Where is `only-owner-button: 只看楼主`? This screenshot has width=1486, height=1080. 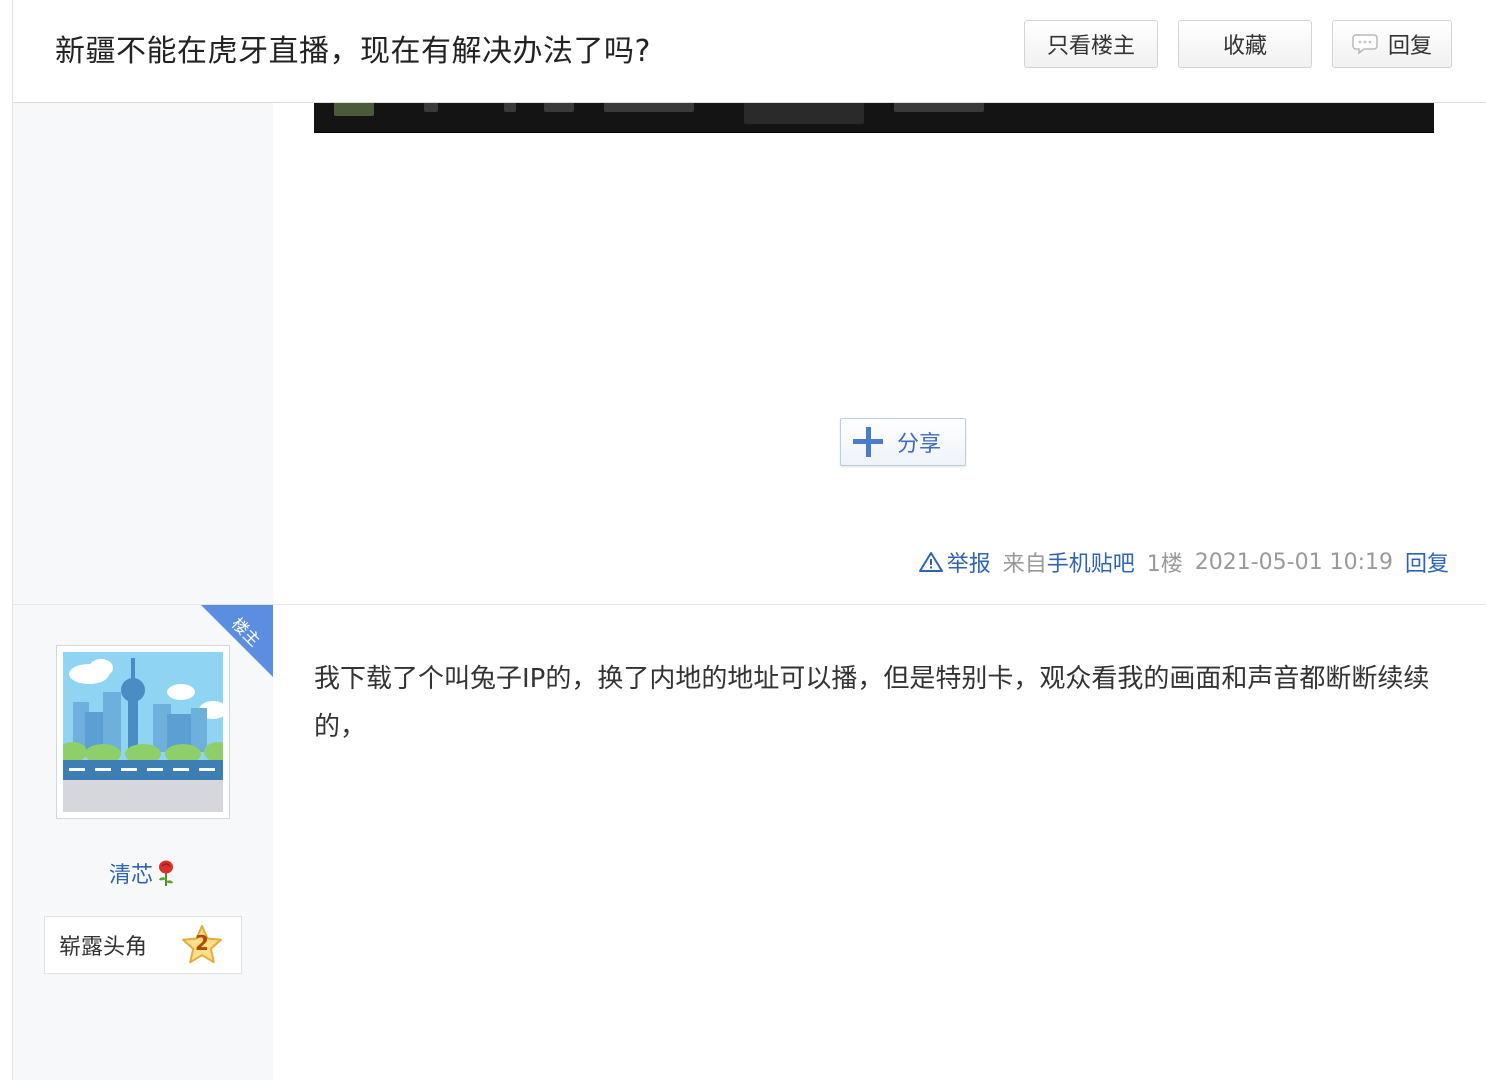
only-owner-button: 只看楼主 is located at coordinates (1091, 44).